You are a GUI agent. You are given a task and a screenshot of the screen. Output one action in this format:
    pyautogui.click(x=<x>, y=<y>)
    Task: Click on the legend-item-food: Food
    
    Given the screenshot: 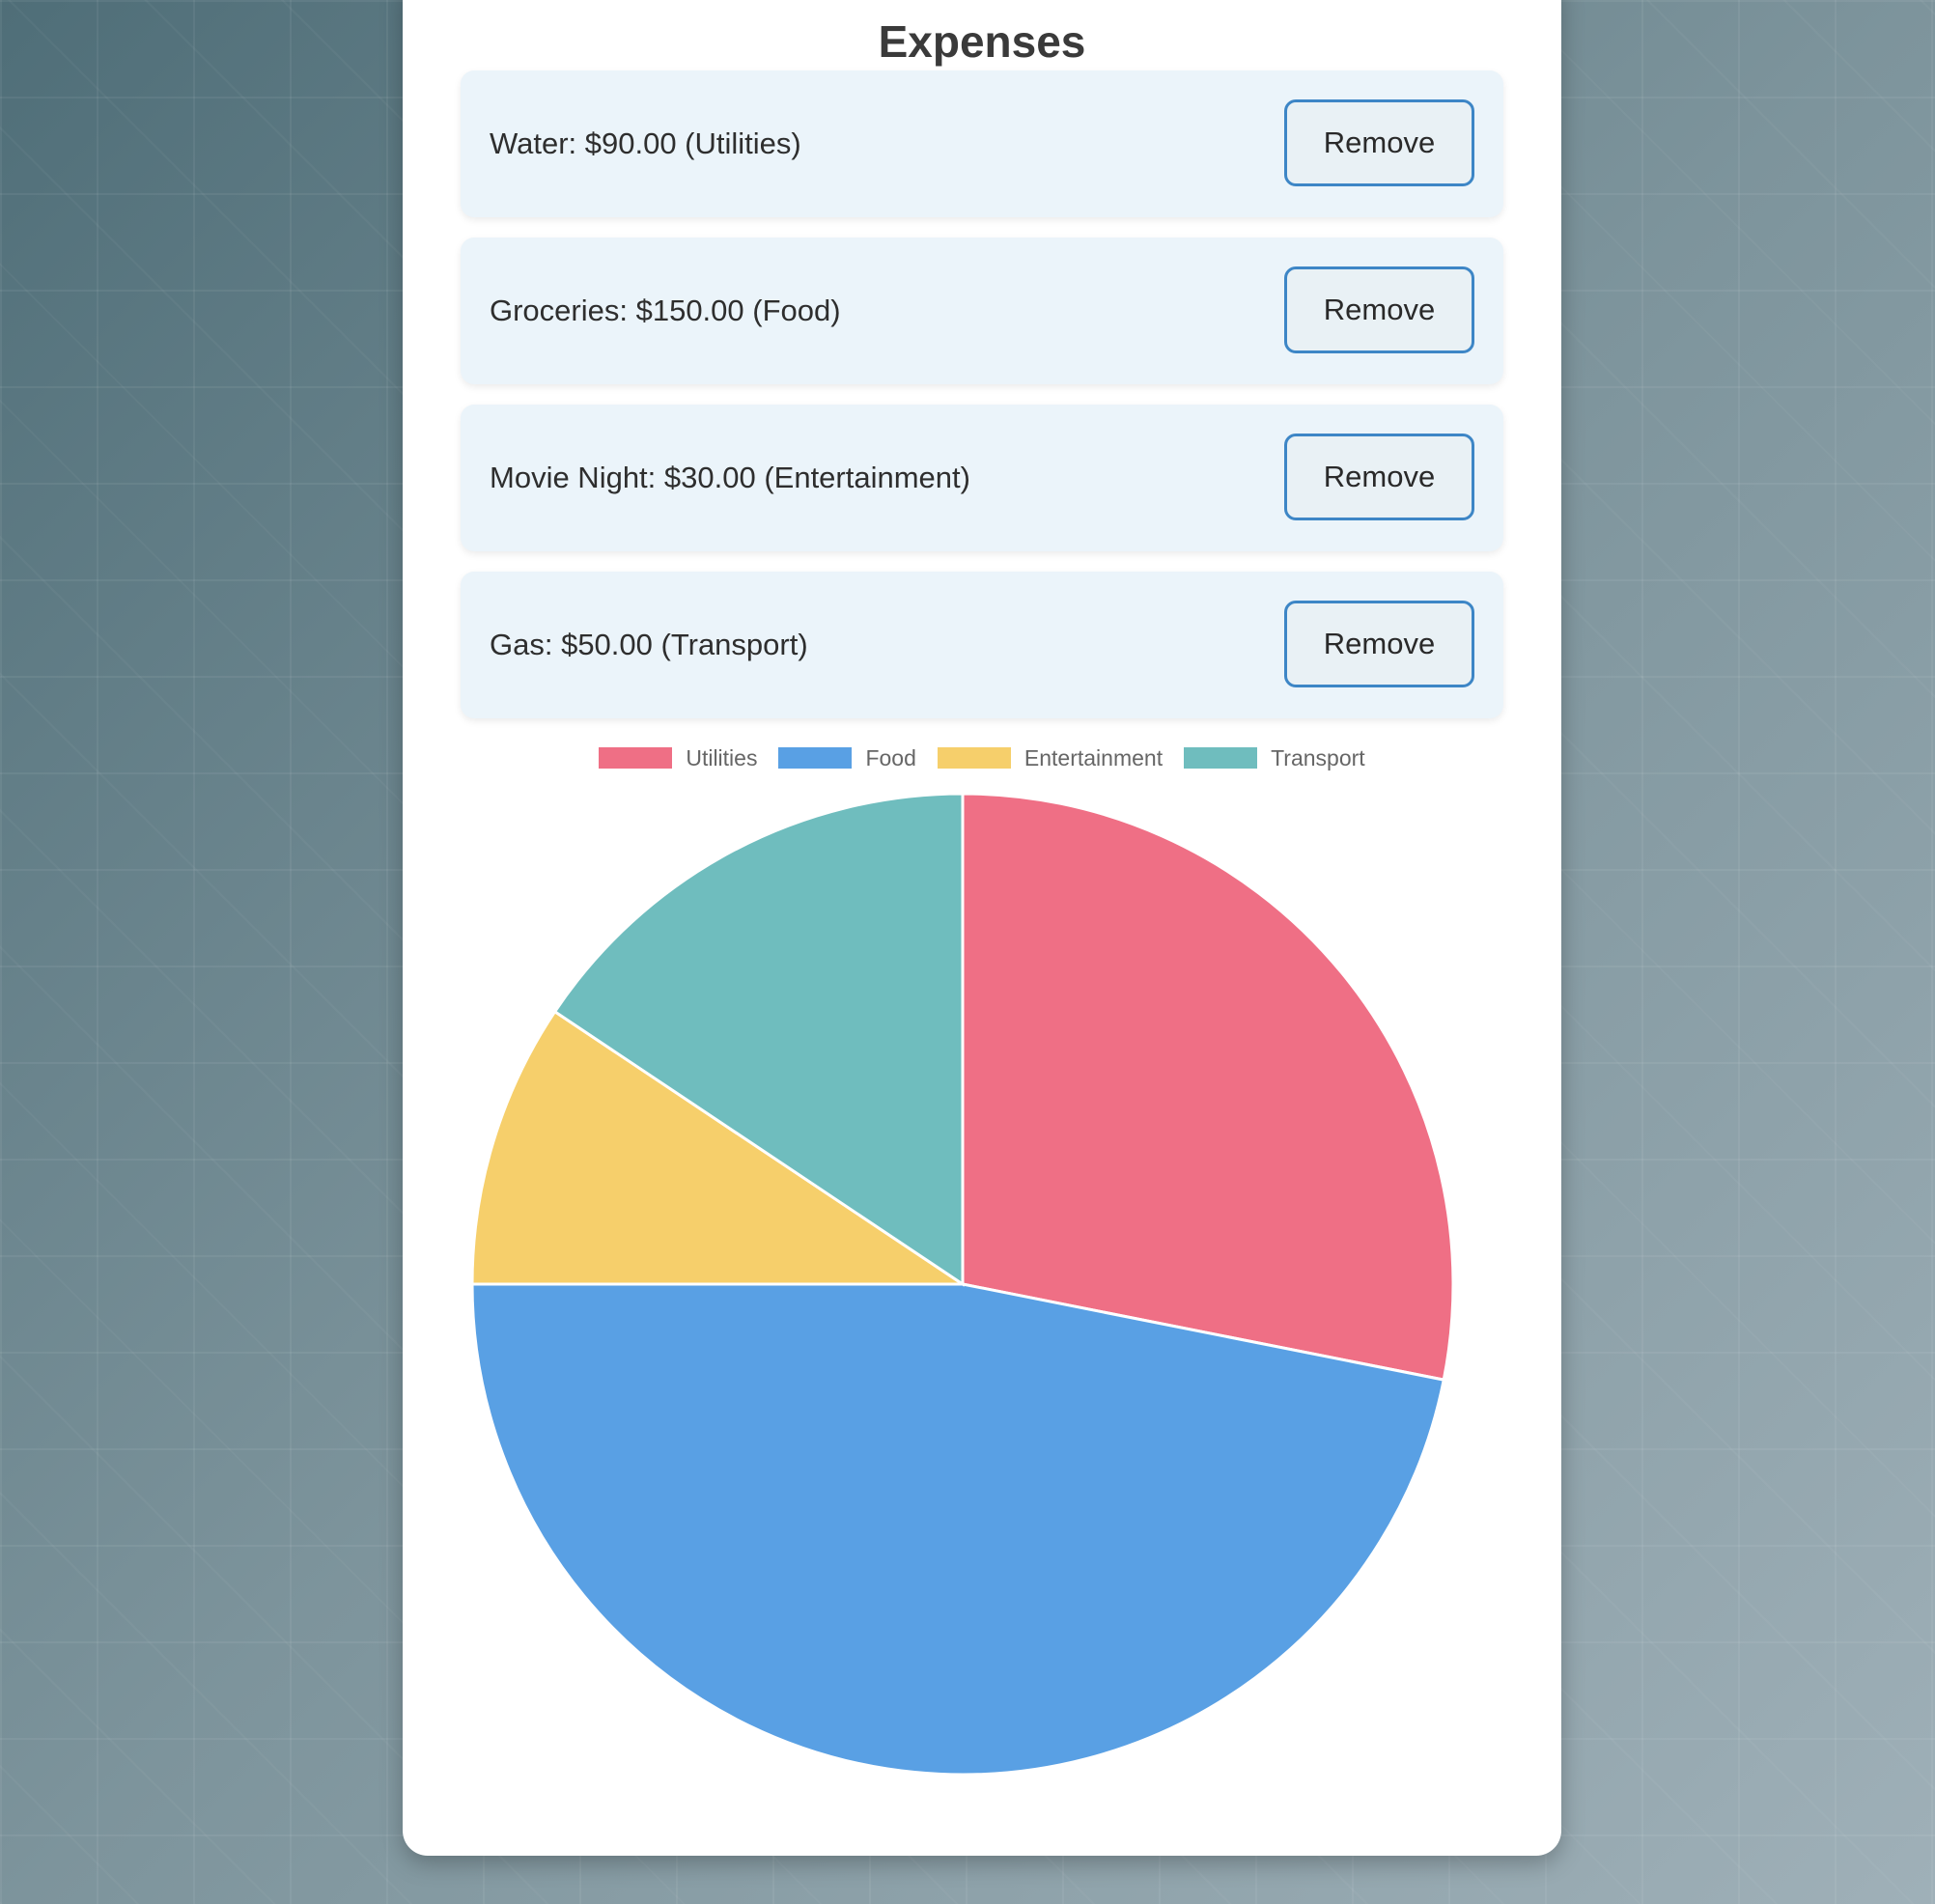 What is the action you would take?
    pyautogui.click(x=847, y=757)
    